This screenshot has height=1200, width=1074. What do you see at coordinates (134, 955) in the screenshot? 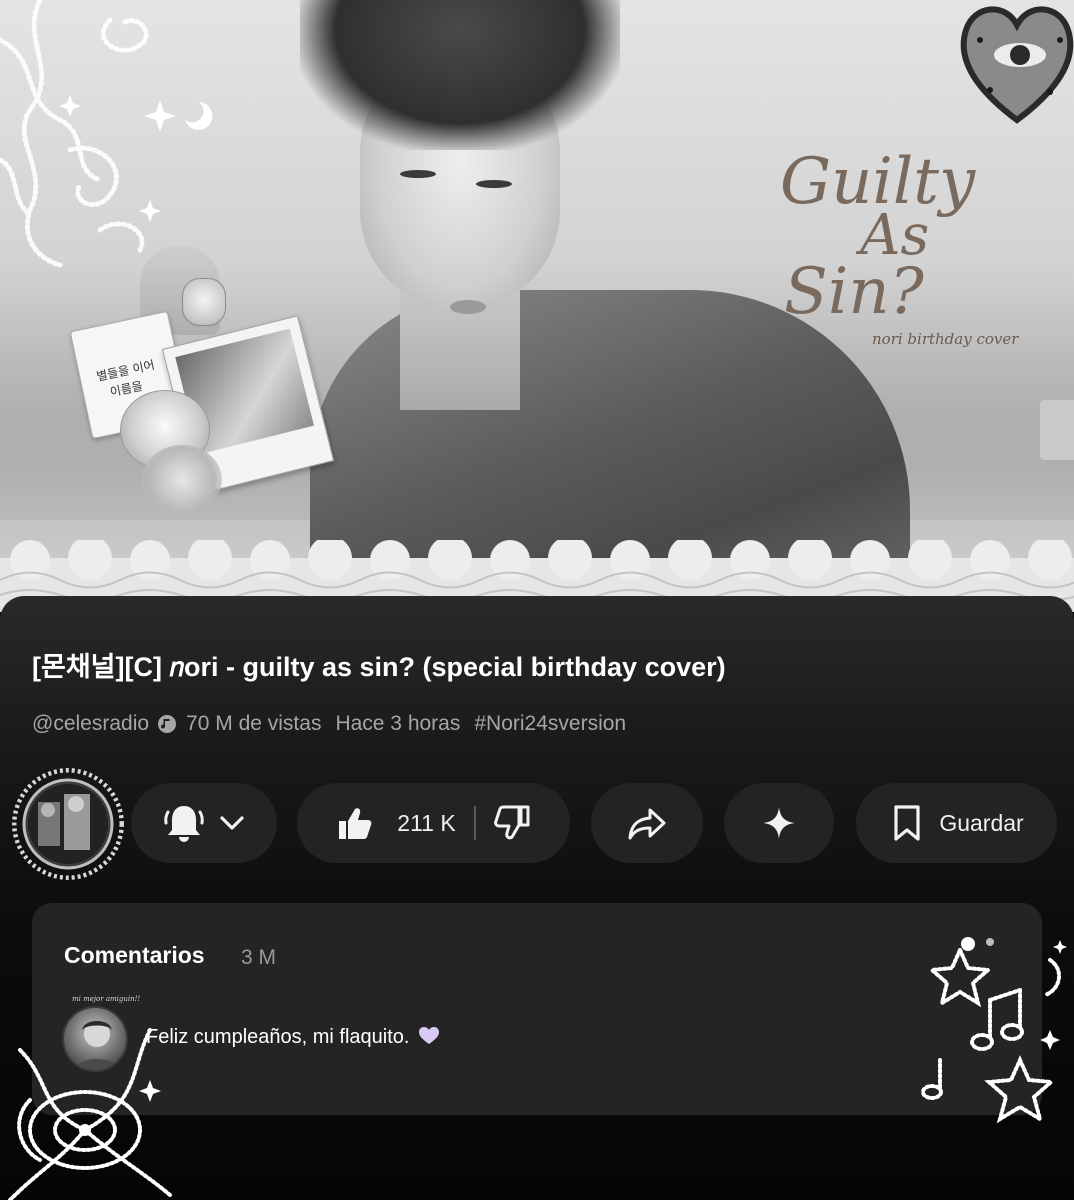
I see `comments-title: Comentarios` at bounding box center [134, 955].